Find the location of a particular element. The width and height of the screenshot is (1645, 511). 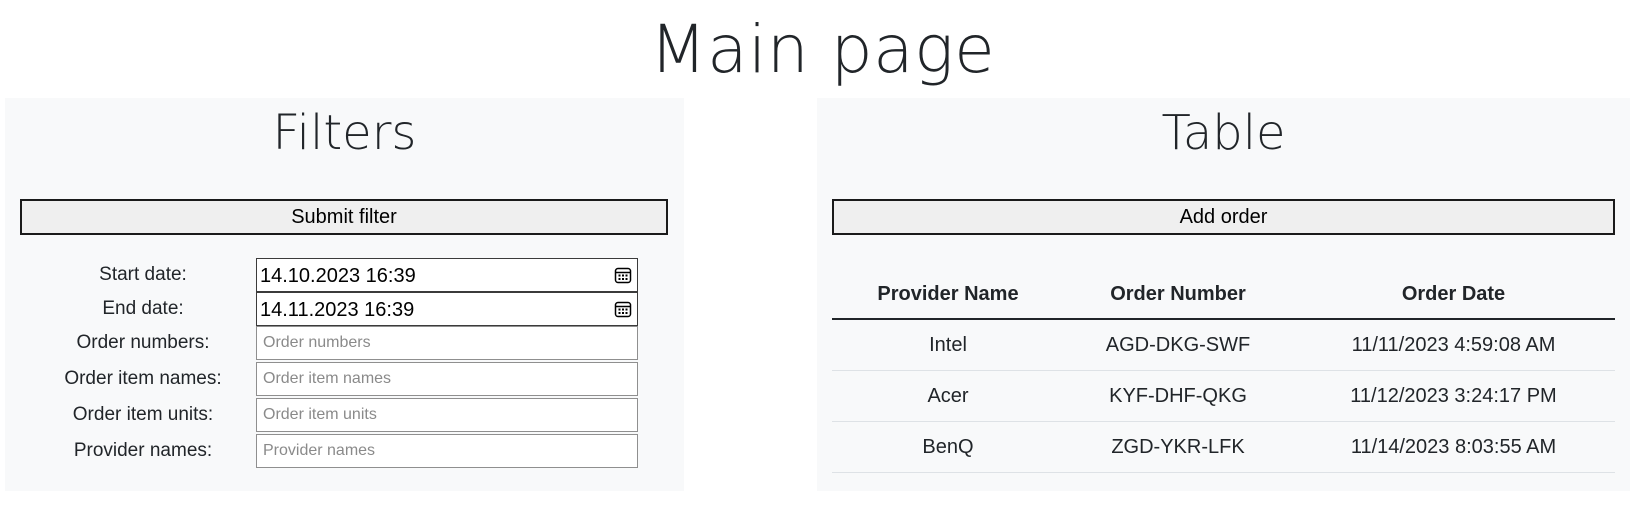

submit-filter-button: Submit filter is located at coordinates (344, 217).